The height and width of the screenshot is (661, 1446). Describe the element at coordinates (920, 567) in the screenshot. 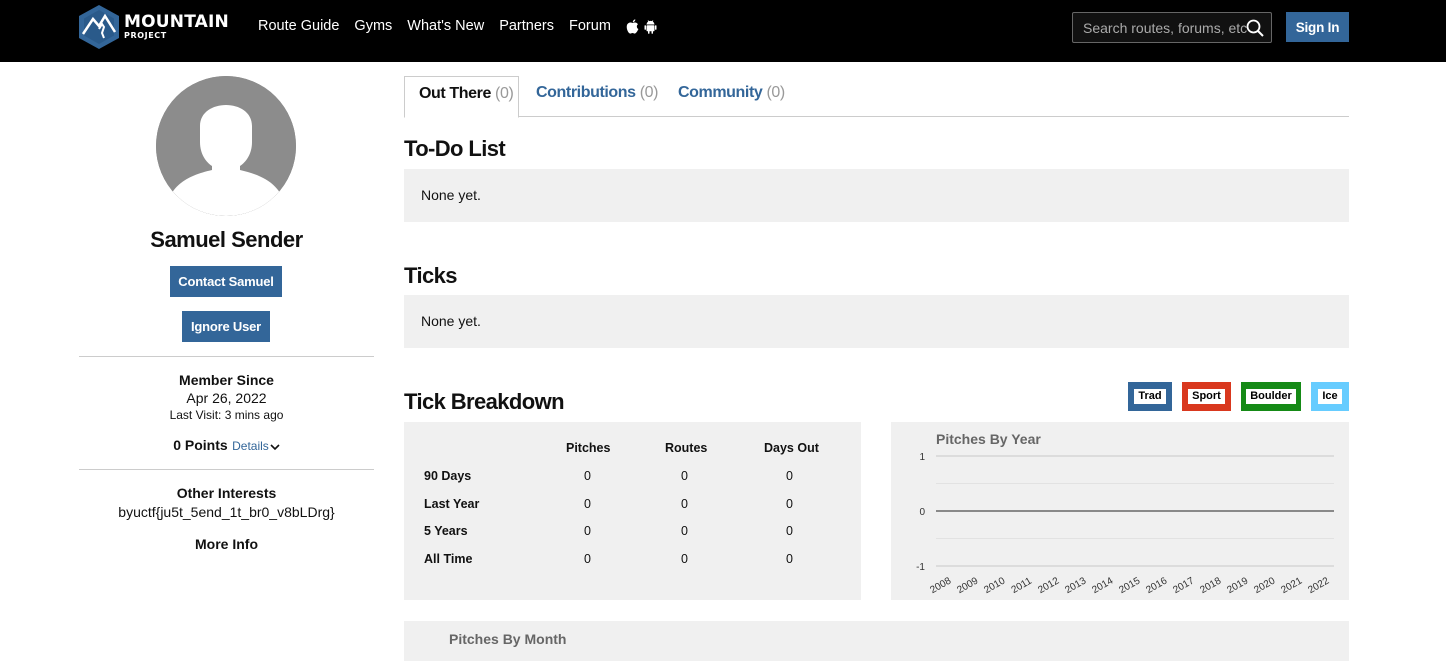

I see `y-tick-label: -1` at that location.